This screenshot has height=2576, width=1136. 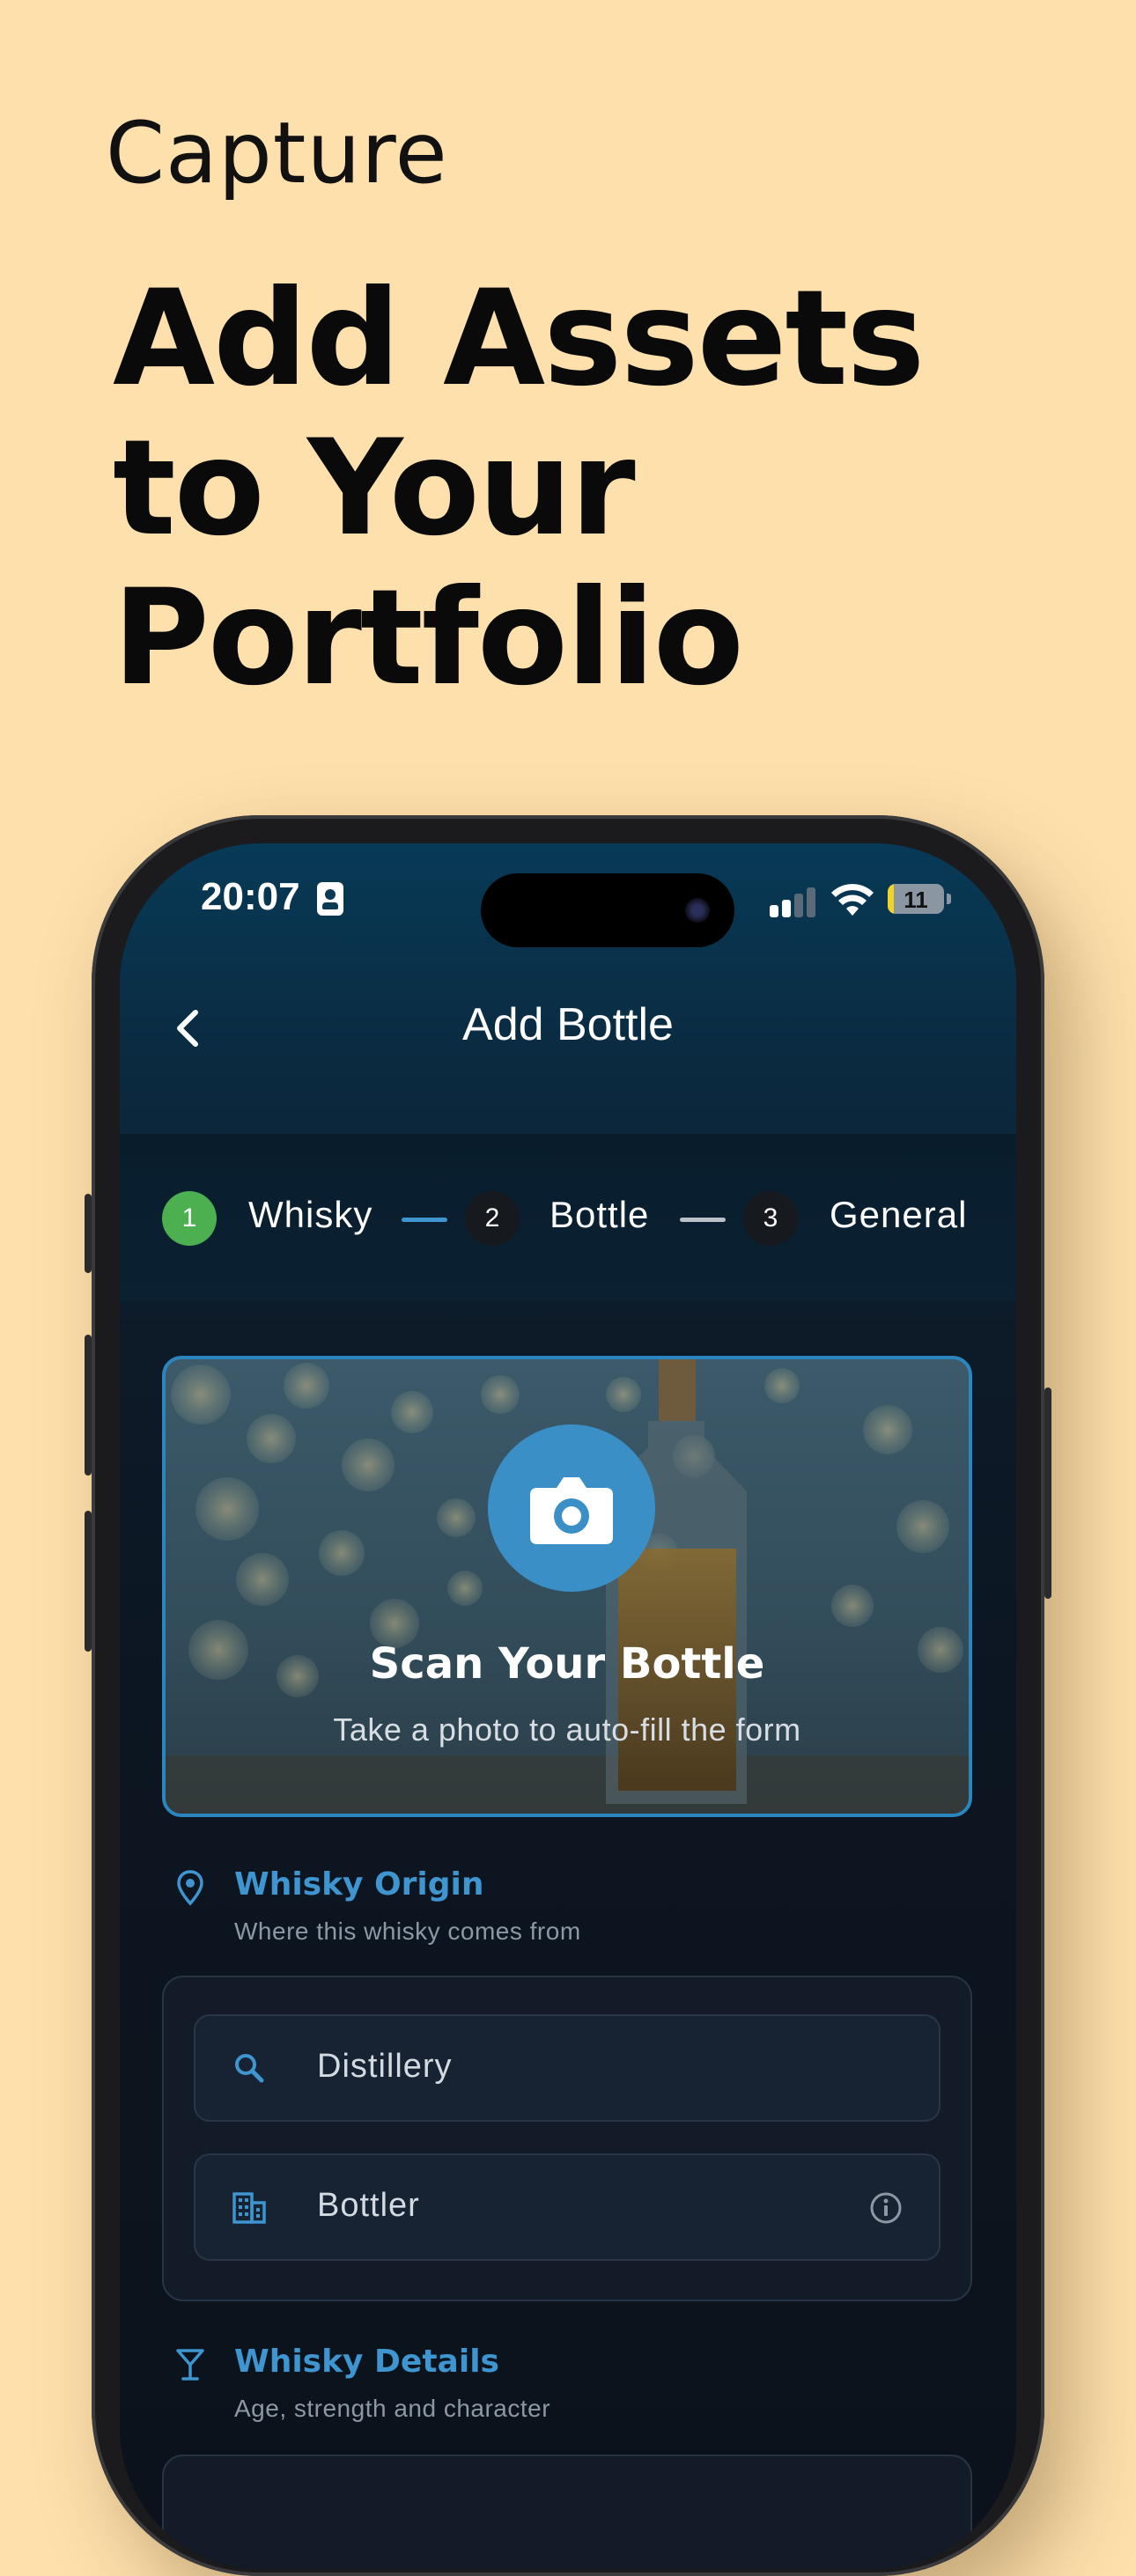 What do you see at coordinates (392, 2408) in the screenshot?
I see `details-section-subtitle: Age, strength and character` at bounding box center [392, 2408].